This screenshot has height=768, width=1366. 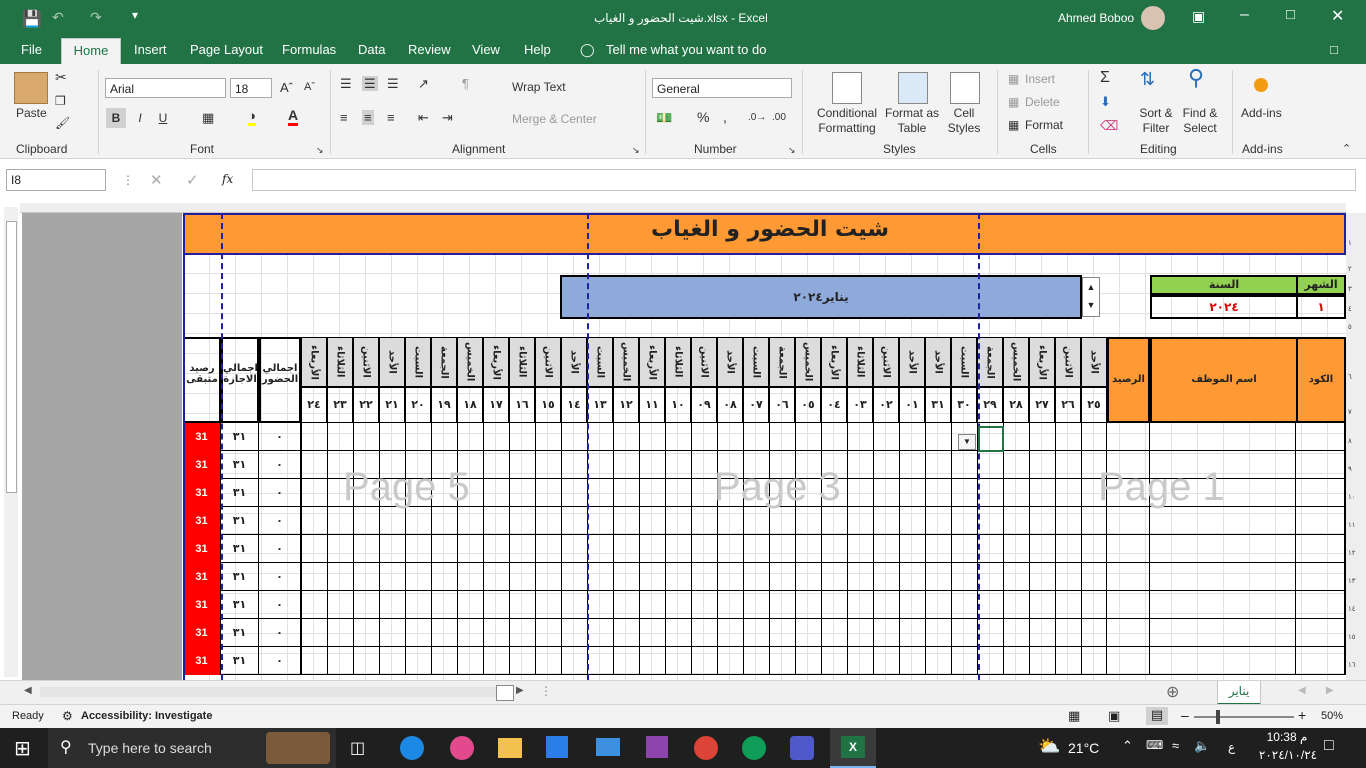 I want to click on weather-temp: 21°C, so click(x=1083, y=748).